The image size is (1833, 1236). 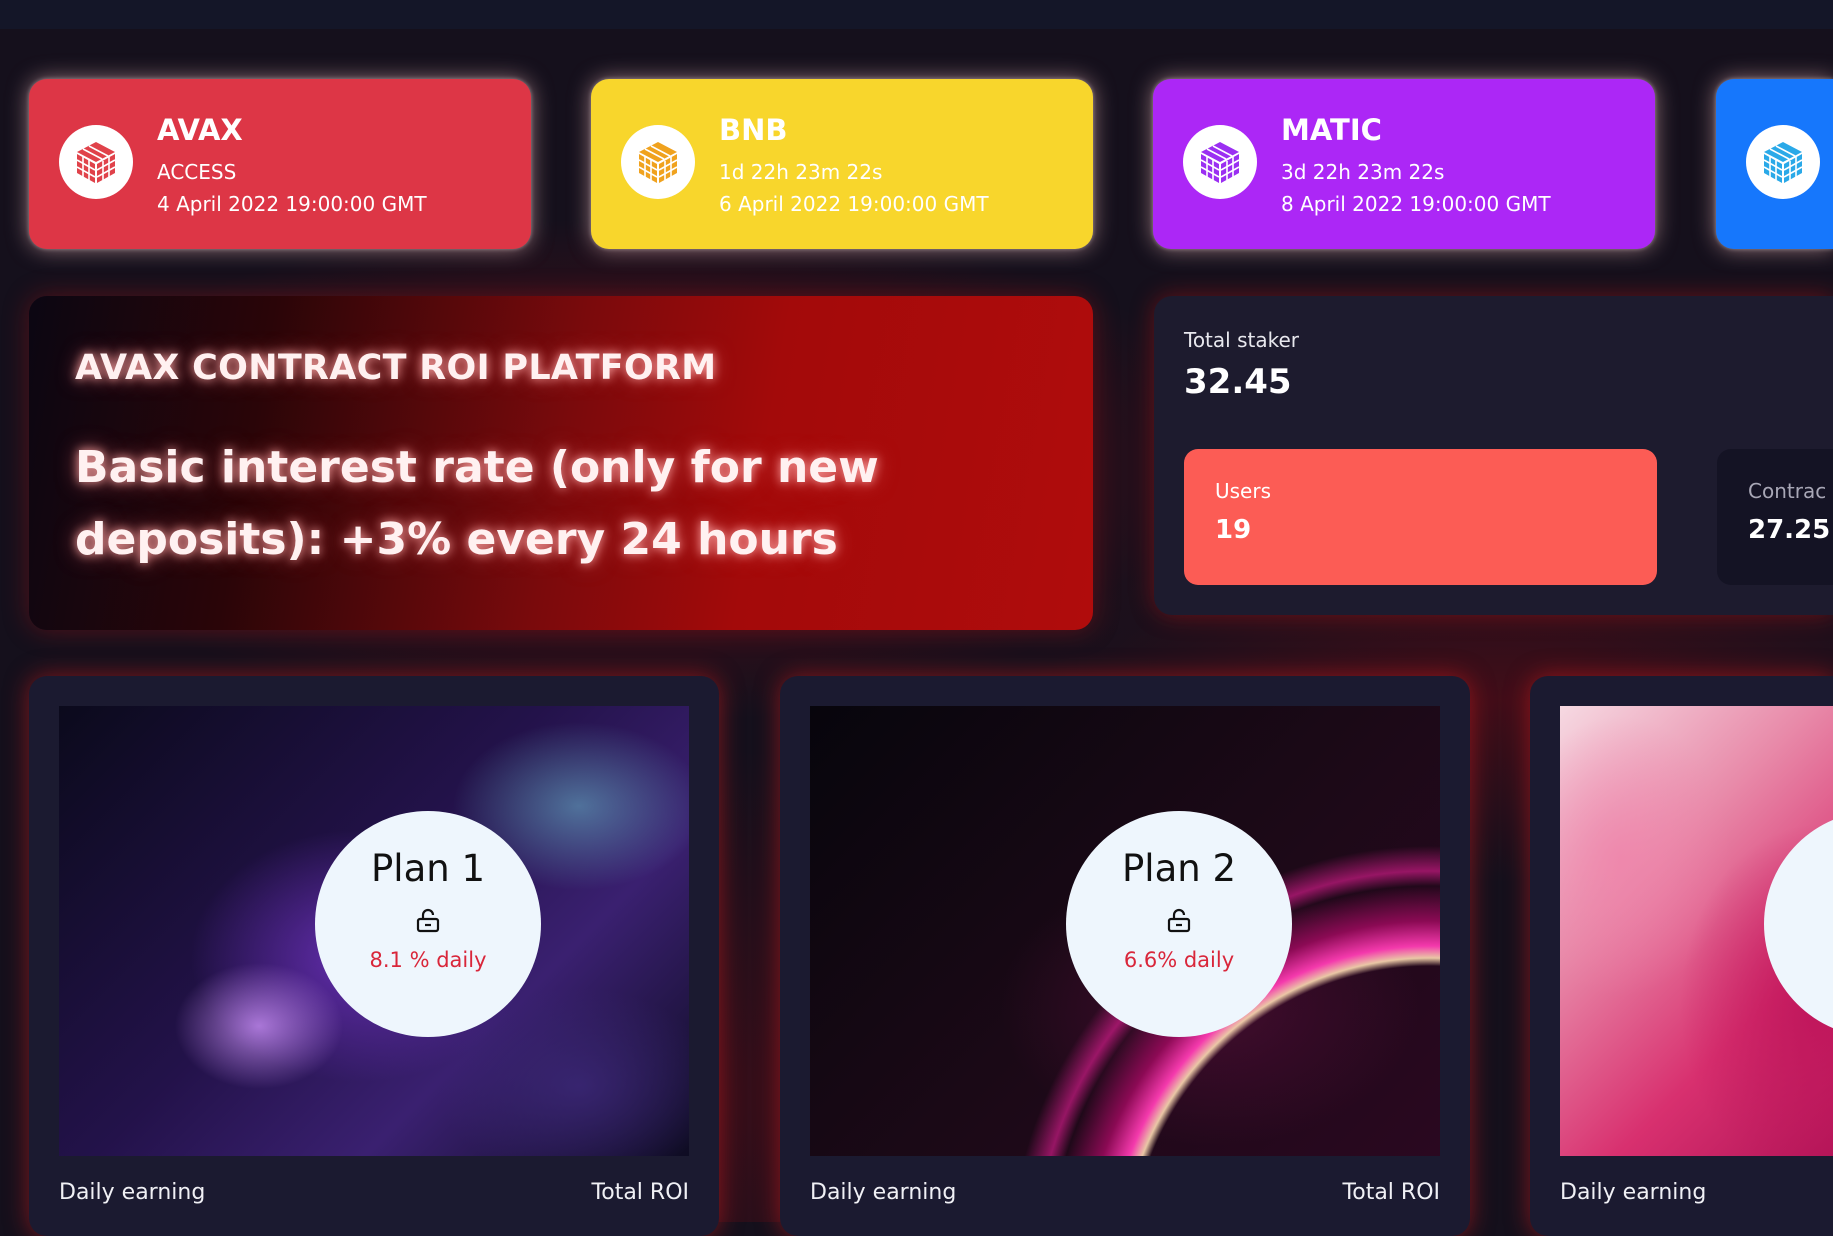 I want to click on chain-countdown: 3d 22h 23m 22s, so click(x=1363, y=172).